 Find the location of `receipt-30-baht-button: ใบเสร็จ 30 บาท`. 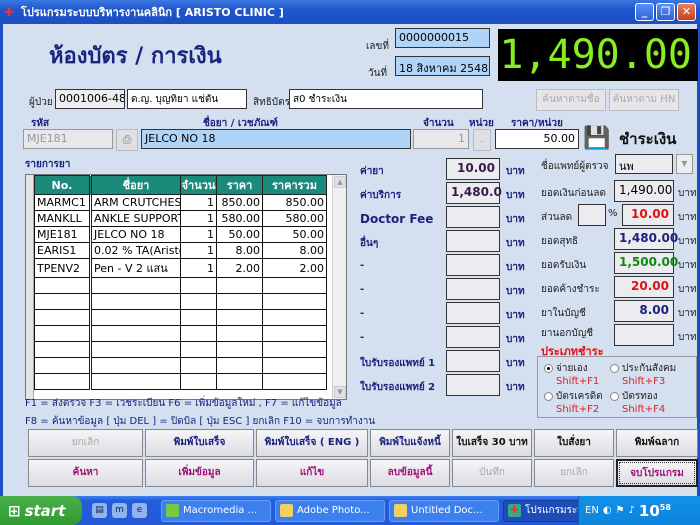

receipt-30-baht-button: ใบเสร็จ 30 บาท is located at coordinates (492, 443).